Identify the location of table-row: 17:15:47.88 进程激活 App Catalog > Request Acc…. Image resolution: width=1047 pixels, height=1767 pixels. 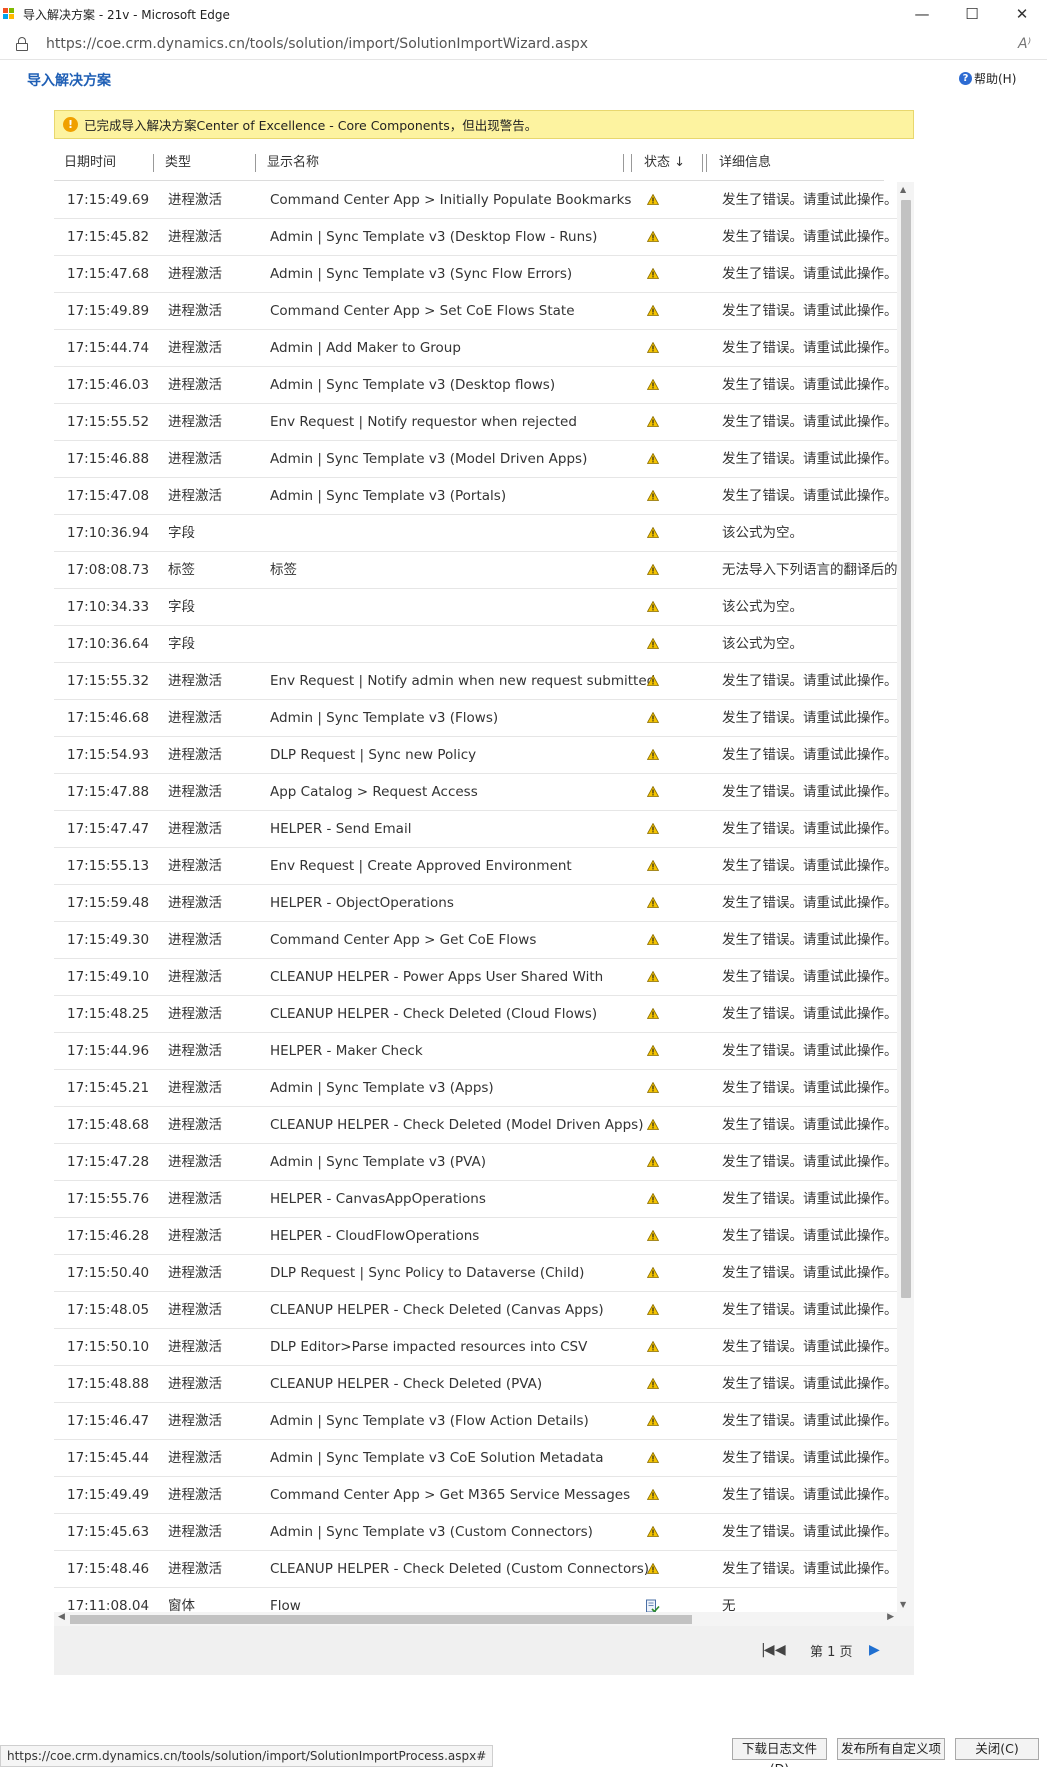
(475, 792).